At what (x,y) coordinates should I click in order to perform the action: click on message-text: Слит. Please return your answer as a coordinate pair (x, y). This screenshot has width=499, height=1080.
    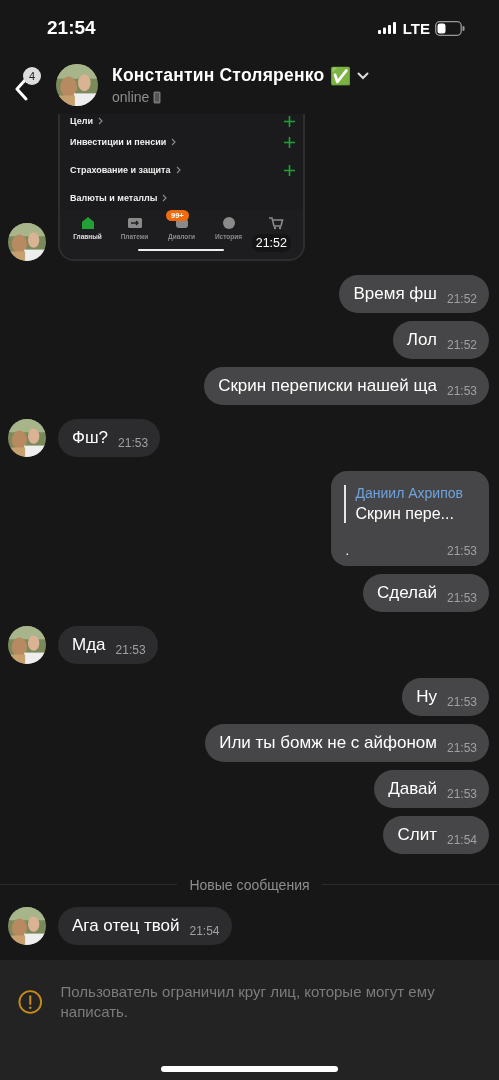
    Looking at the image, I should click on (417, 835).